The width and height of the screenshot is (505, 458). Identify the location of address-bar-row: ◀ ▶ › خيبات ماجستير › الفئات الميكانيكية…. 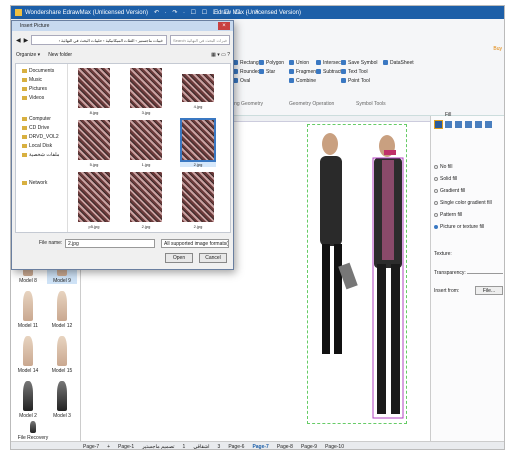
(123, 40).